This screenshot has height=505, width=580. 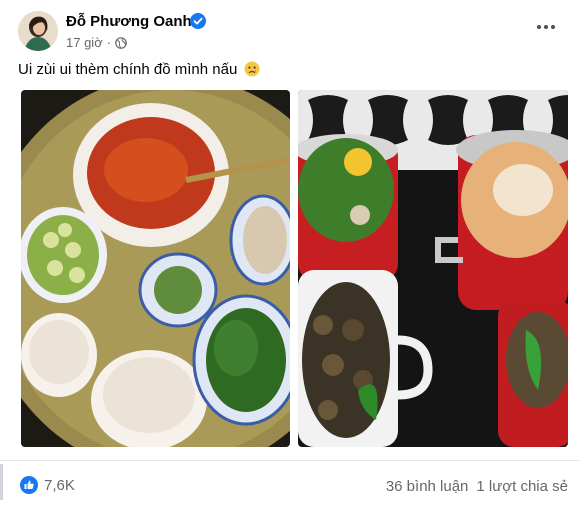 I want to click on post-meta: 17 giờ ·, so click(x=96, y=42).